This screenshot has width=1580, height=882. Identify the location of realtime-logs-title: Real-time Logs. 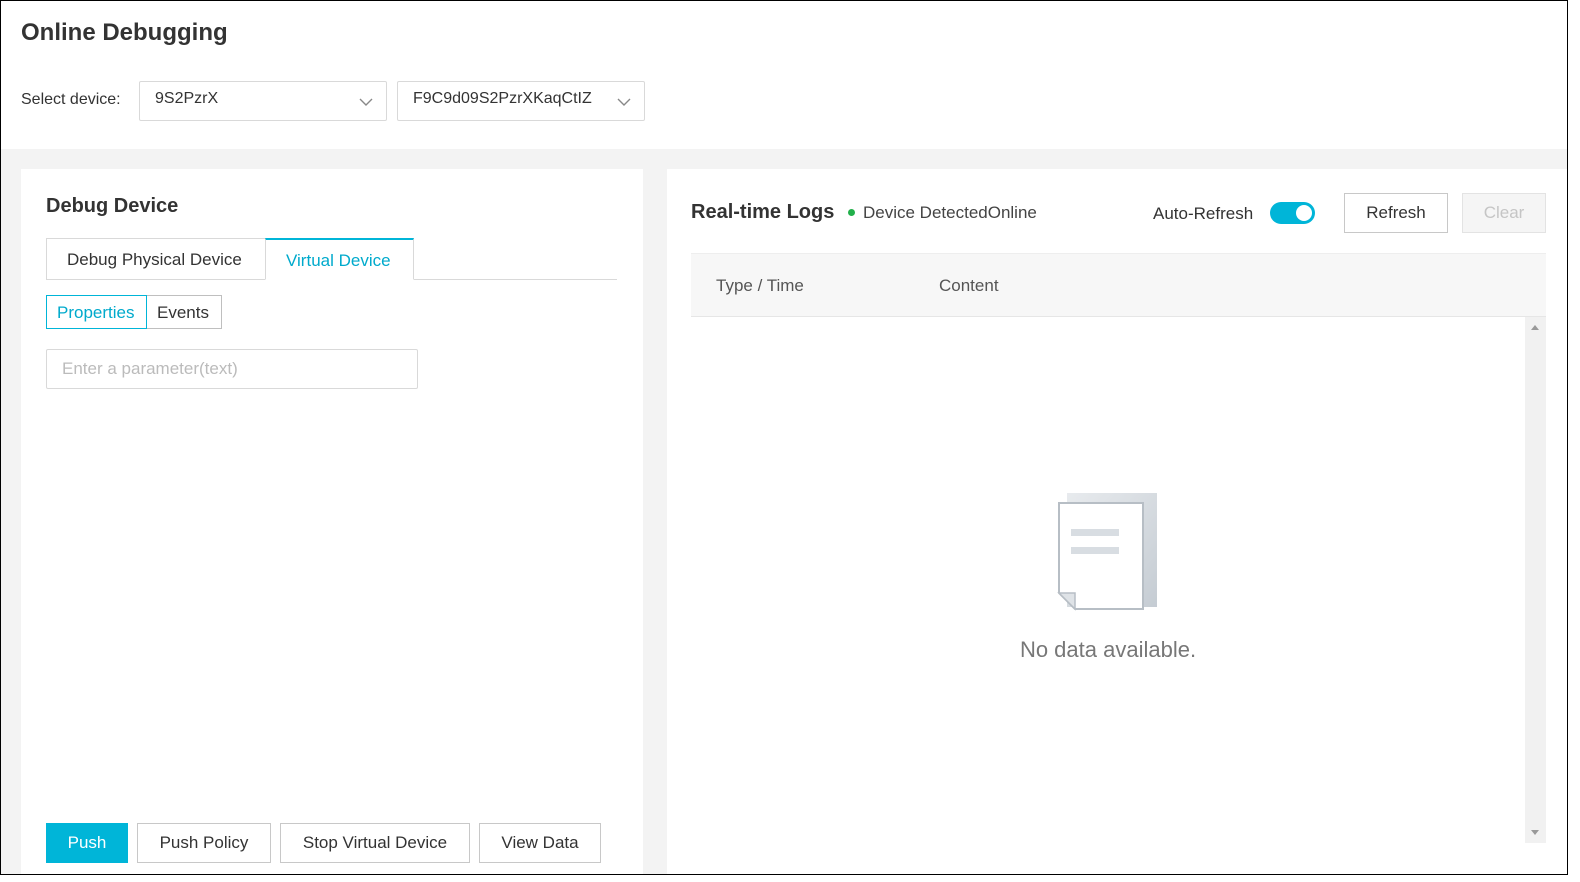
(763, 212).